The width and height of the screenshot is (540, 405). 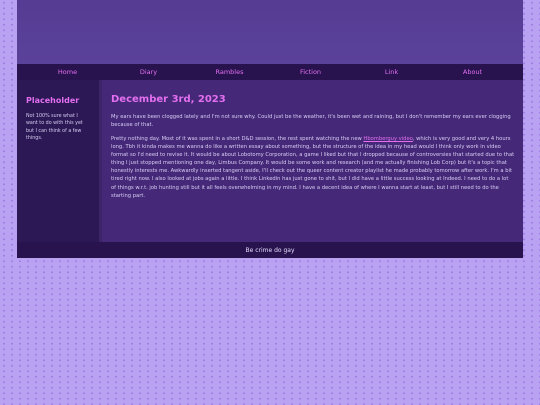 I want to click on nav-link-rambles: Rambles, so click(x=229, y=72).